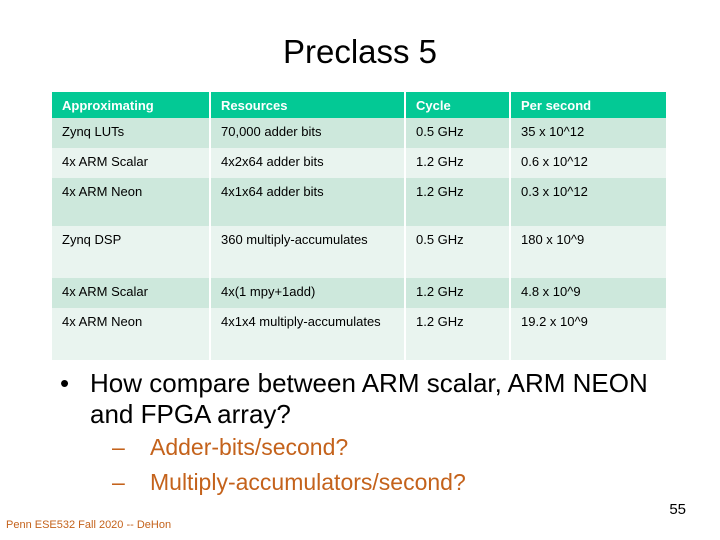  Describe the element at coordinates (308, 133) in the screenshot. I see `cell-resources: 70,000 adder bits` at that location.